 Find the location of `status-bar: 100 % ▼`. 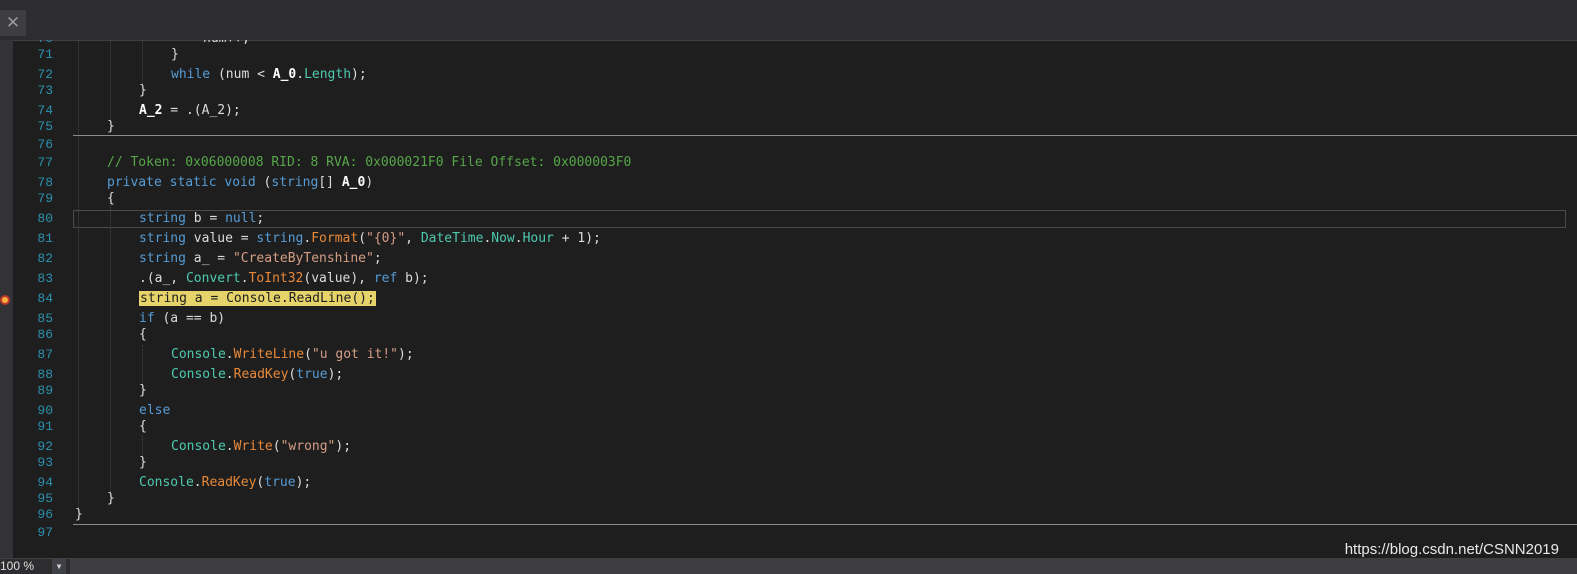

status-bar: 100 % ▼ is located at coordinates (788, 566).